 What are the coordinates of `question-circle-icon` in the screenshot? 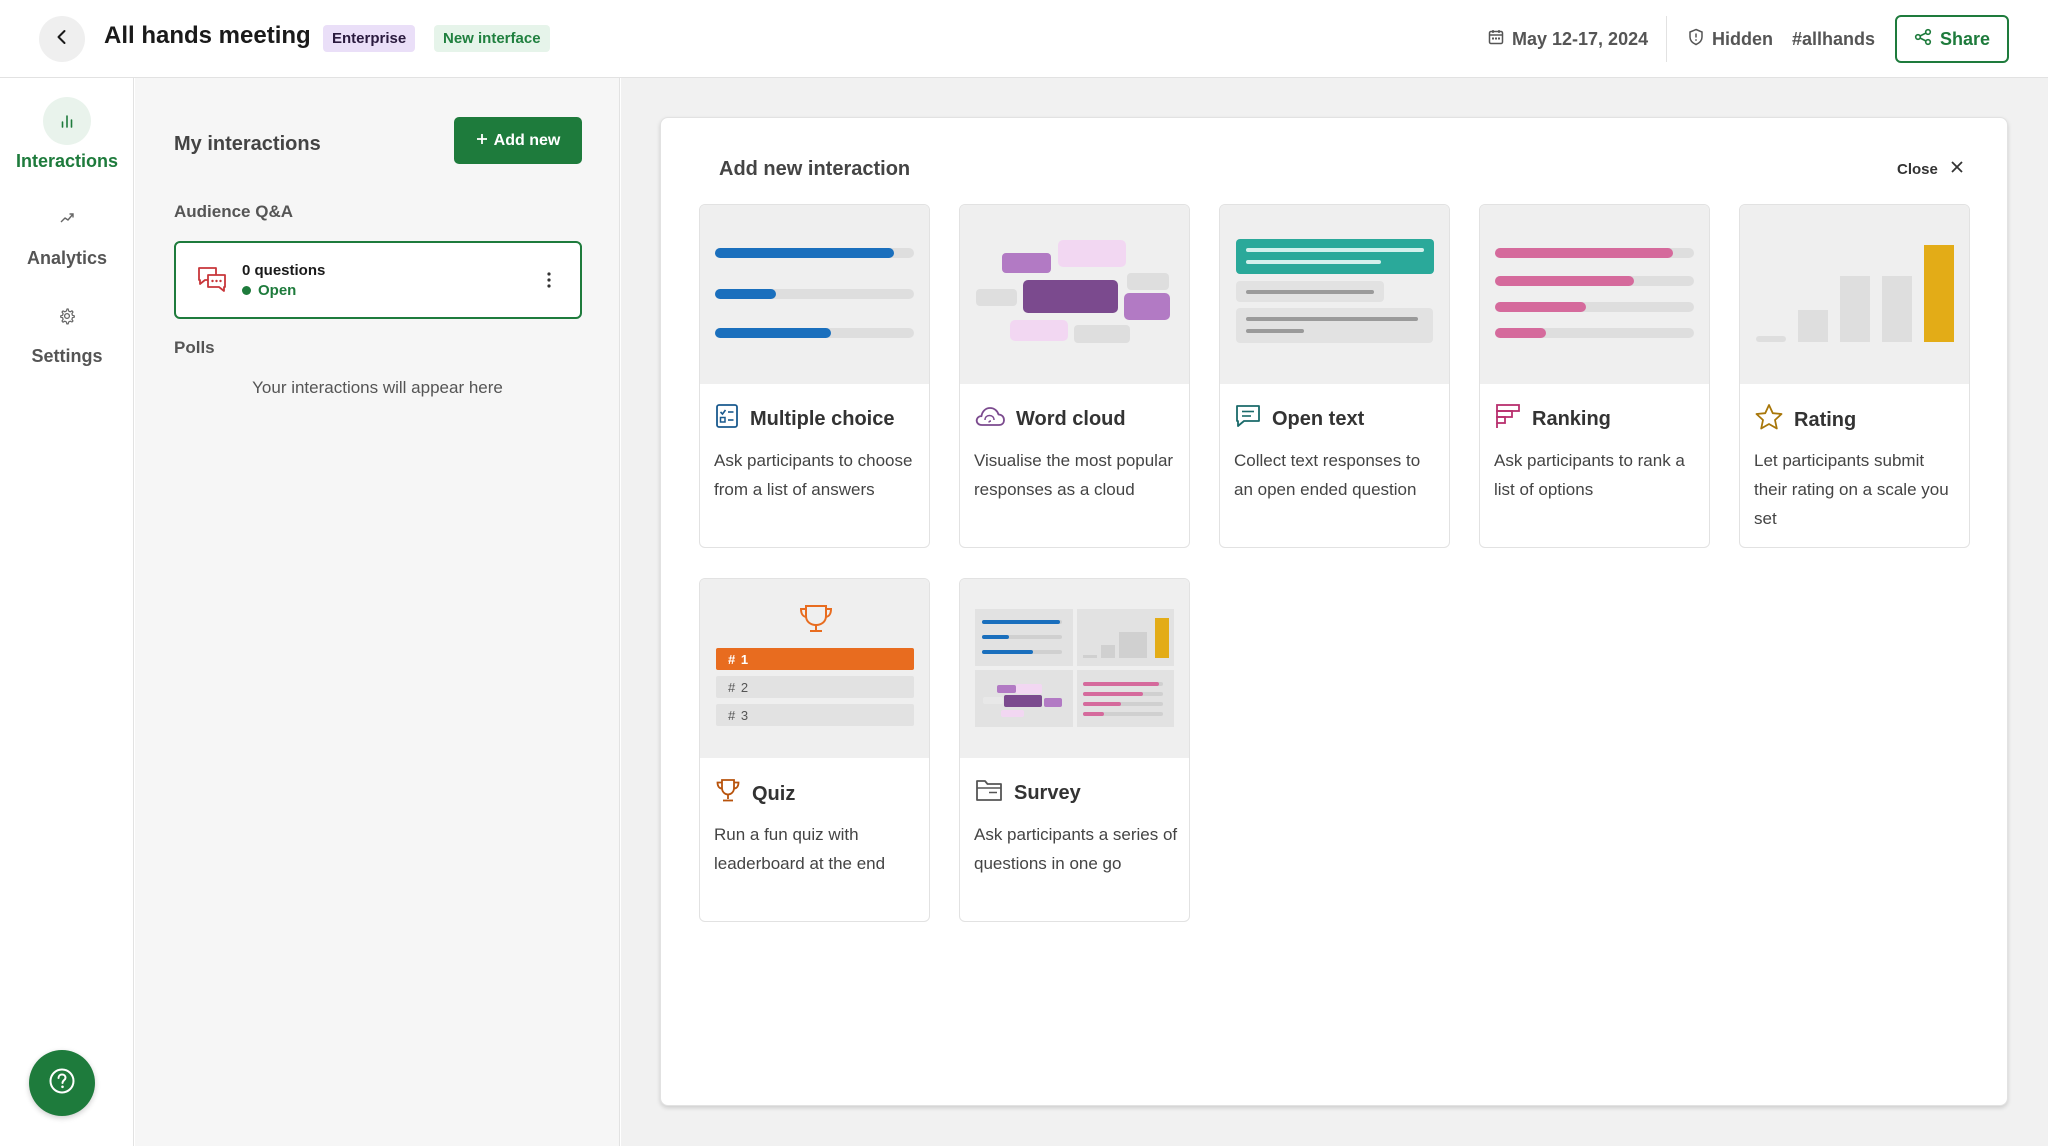 It's located at (62, 1083).